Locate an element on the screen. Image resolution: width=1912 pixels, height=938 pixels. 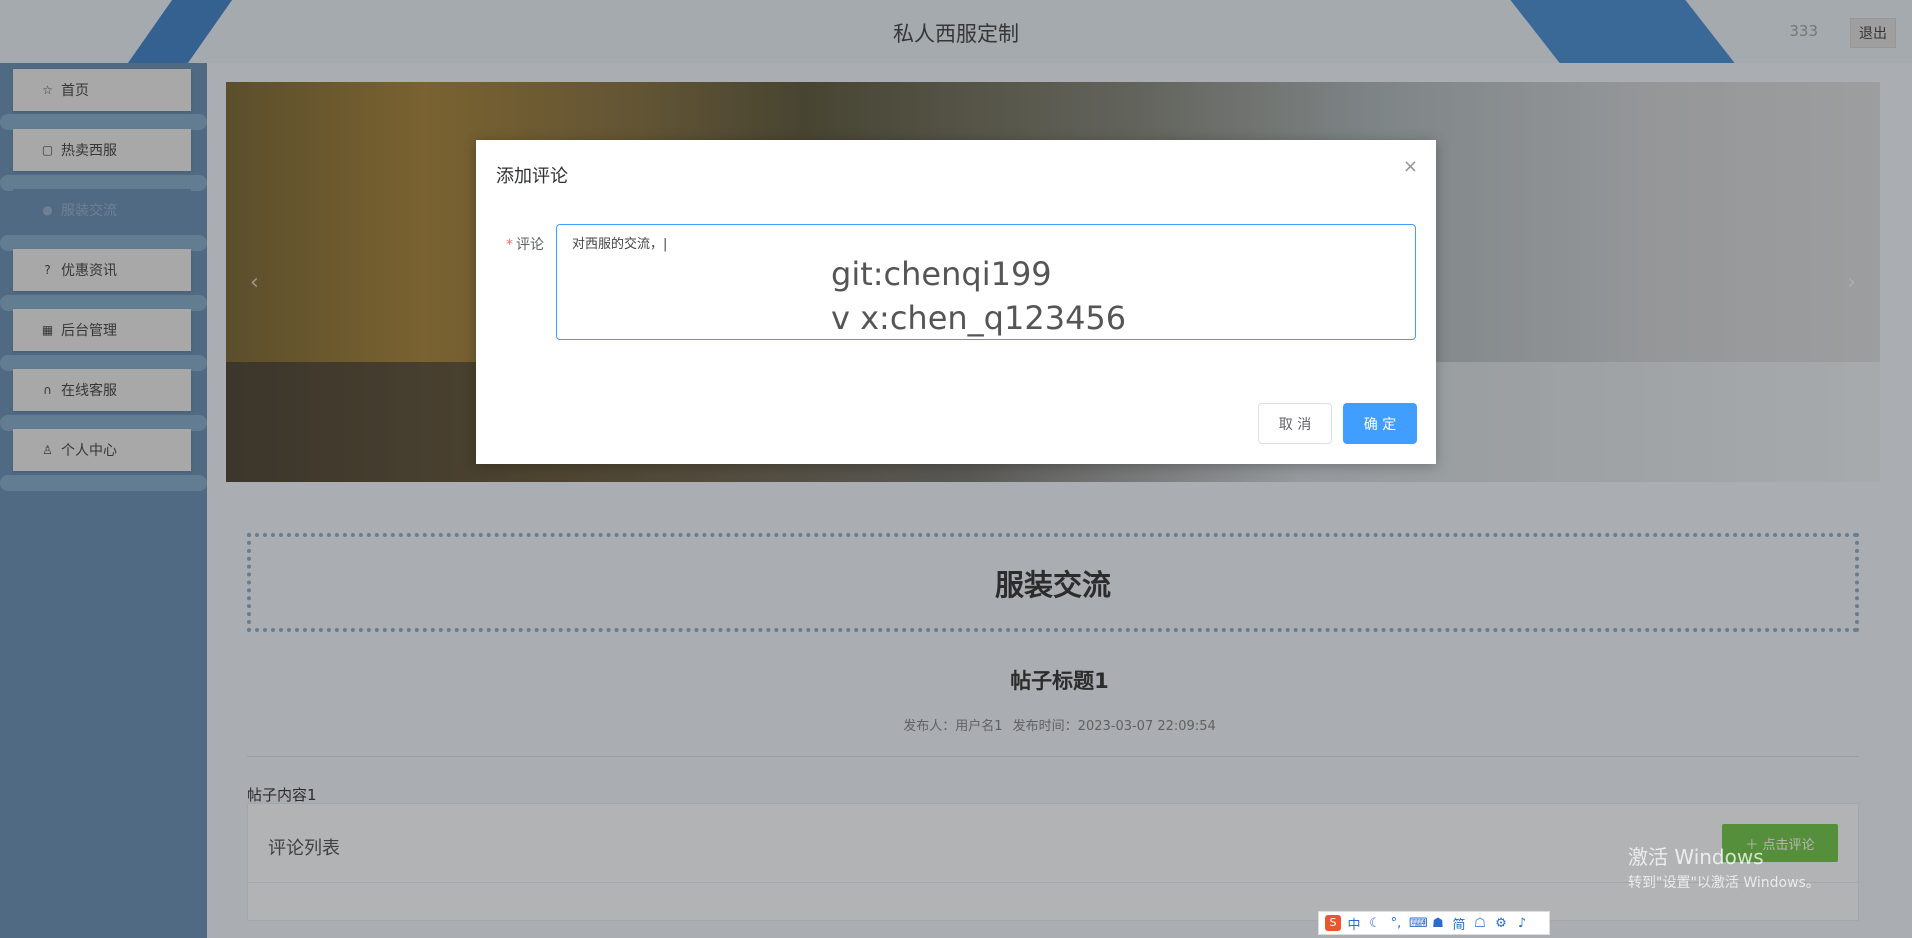
dialog-title: 添加评论 is located at coordinates (532, 176).